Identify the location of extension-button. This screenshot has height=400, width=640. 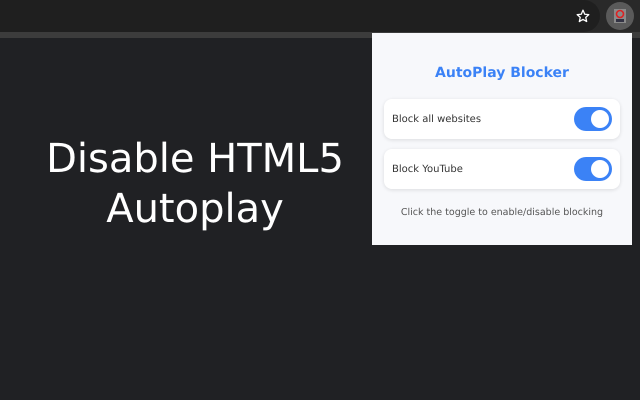
(620, 16).